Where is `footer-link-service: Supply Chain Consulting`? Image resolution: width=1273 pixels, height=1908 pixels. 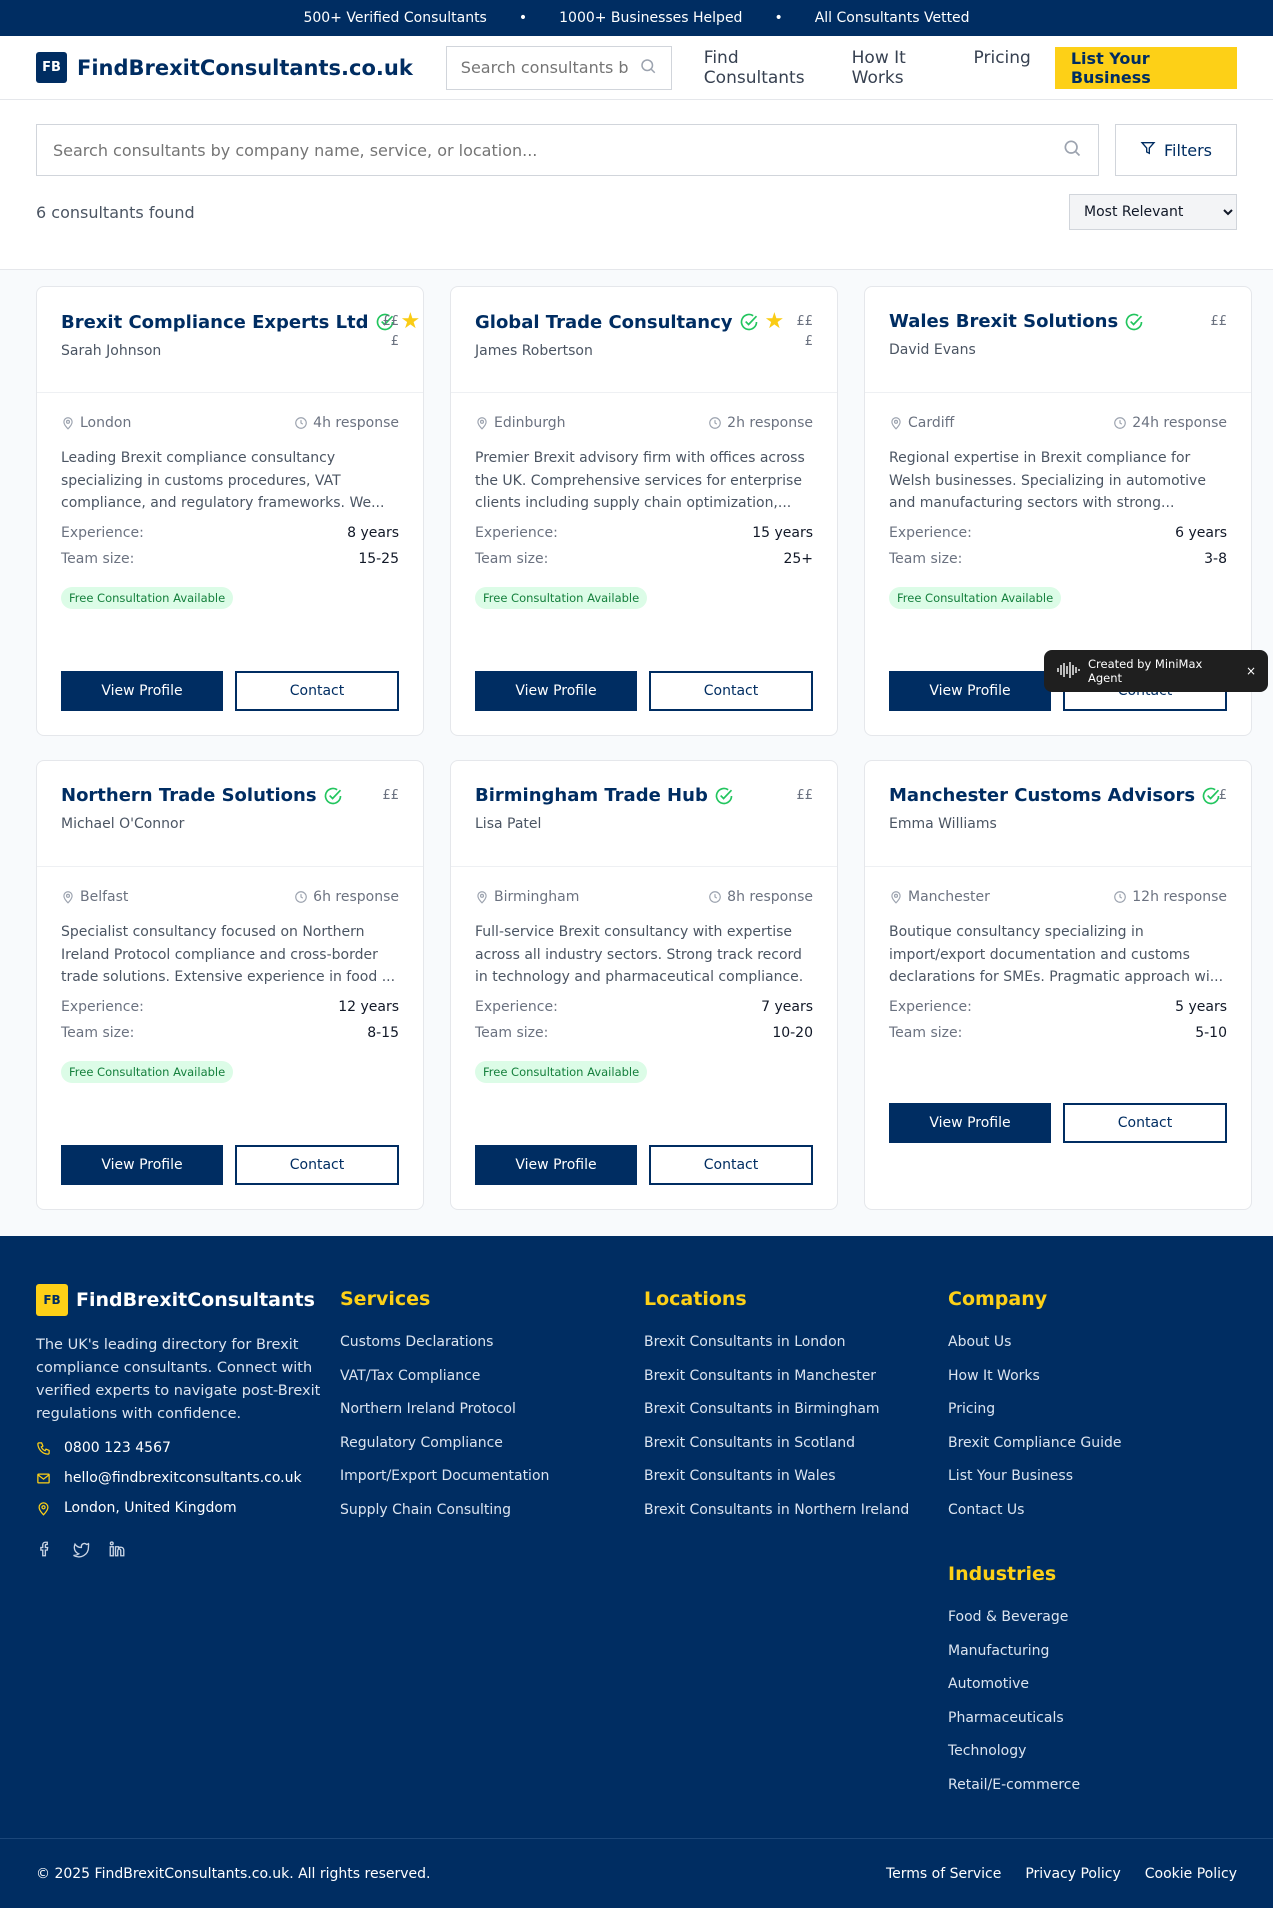 footer-link-service: Supply Chain Consulting is located at coordinates (492, 1511).